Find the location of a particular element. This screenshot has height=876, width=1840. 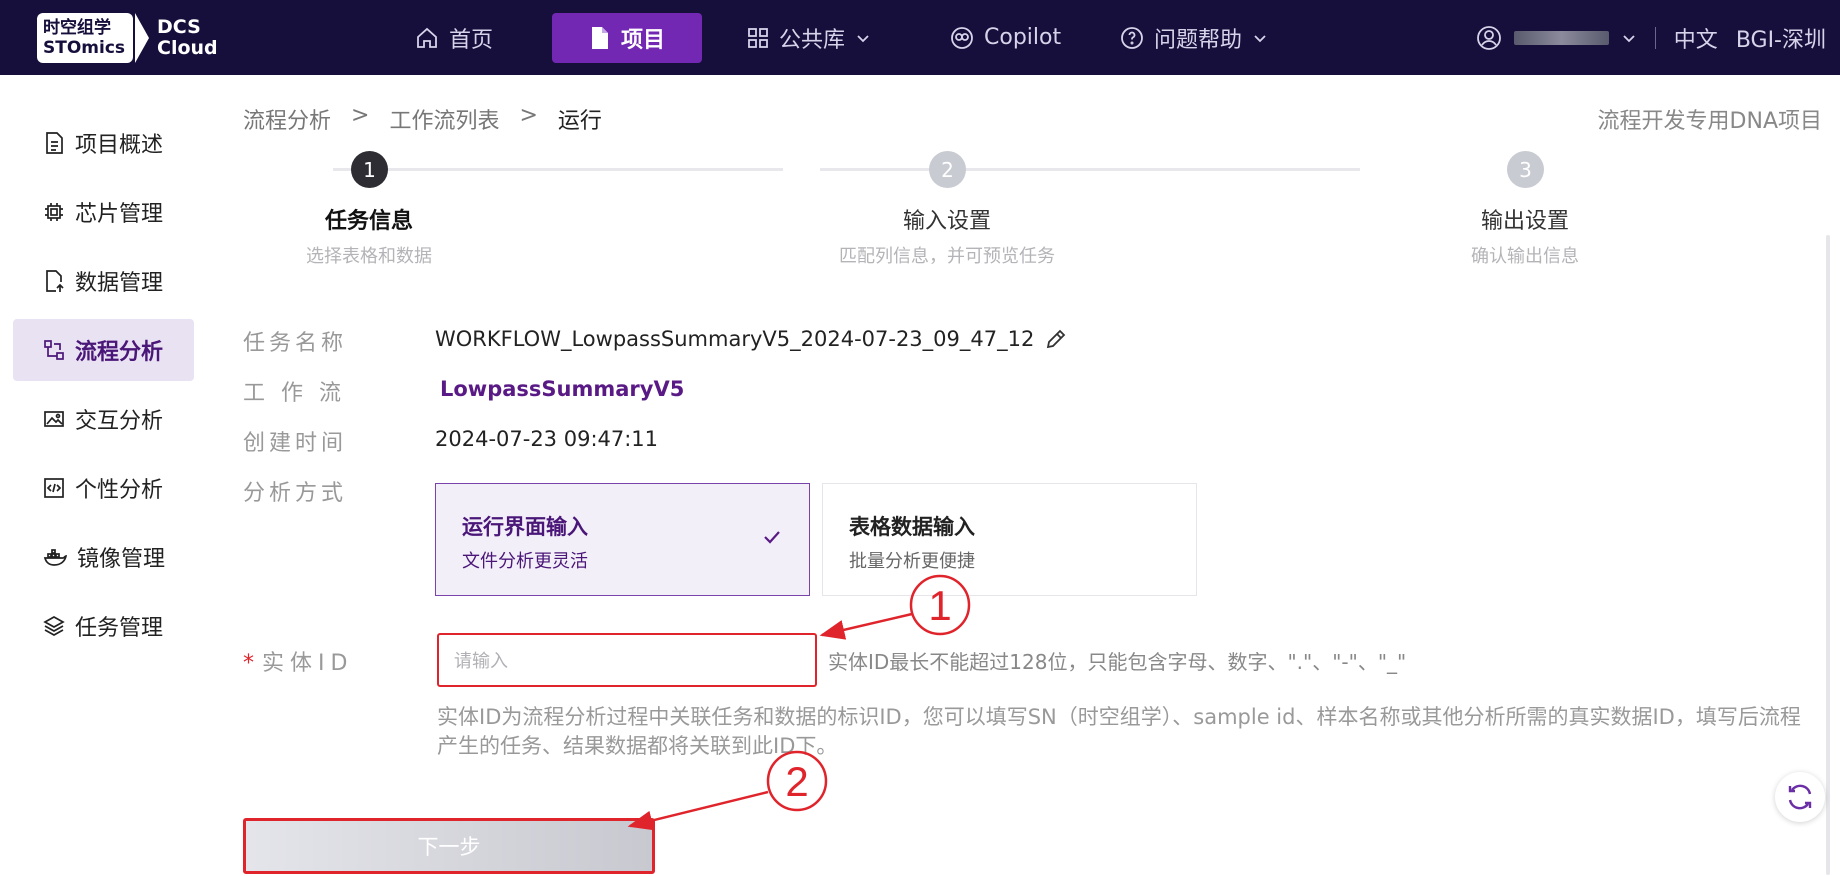

nav-project: 项目 is located at coordinates (627, 37).